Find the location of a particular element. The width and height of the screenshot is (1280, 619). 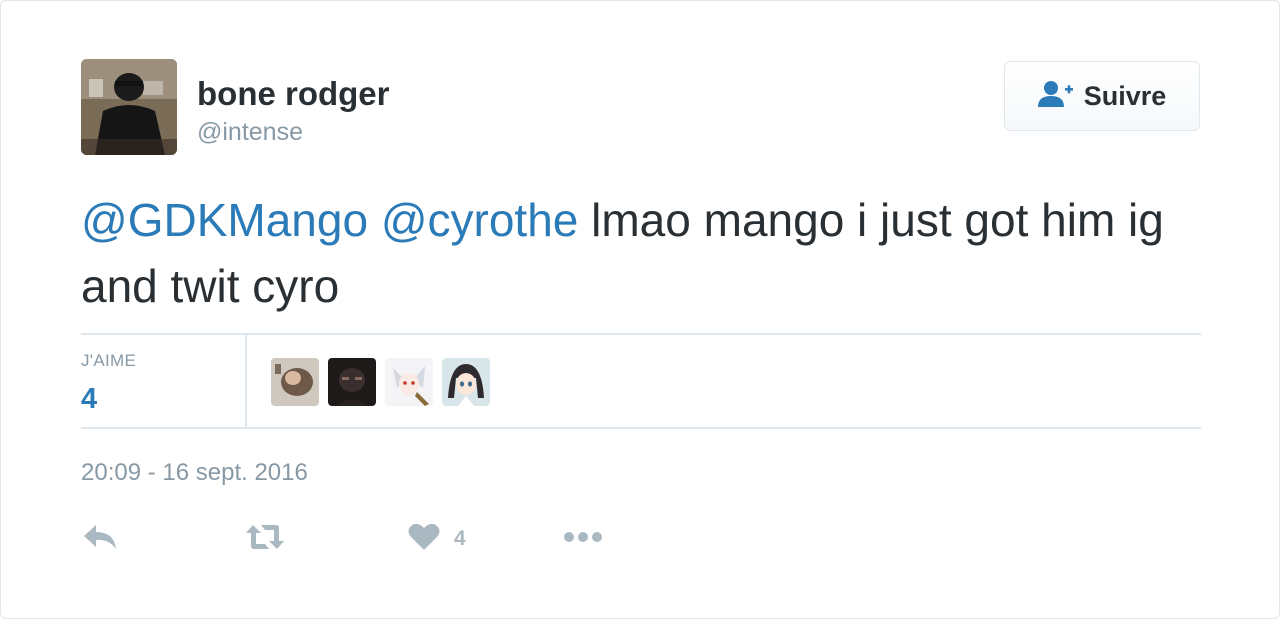

author-display-name: bone rodger is located at coordinates (293, 94).